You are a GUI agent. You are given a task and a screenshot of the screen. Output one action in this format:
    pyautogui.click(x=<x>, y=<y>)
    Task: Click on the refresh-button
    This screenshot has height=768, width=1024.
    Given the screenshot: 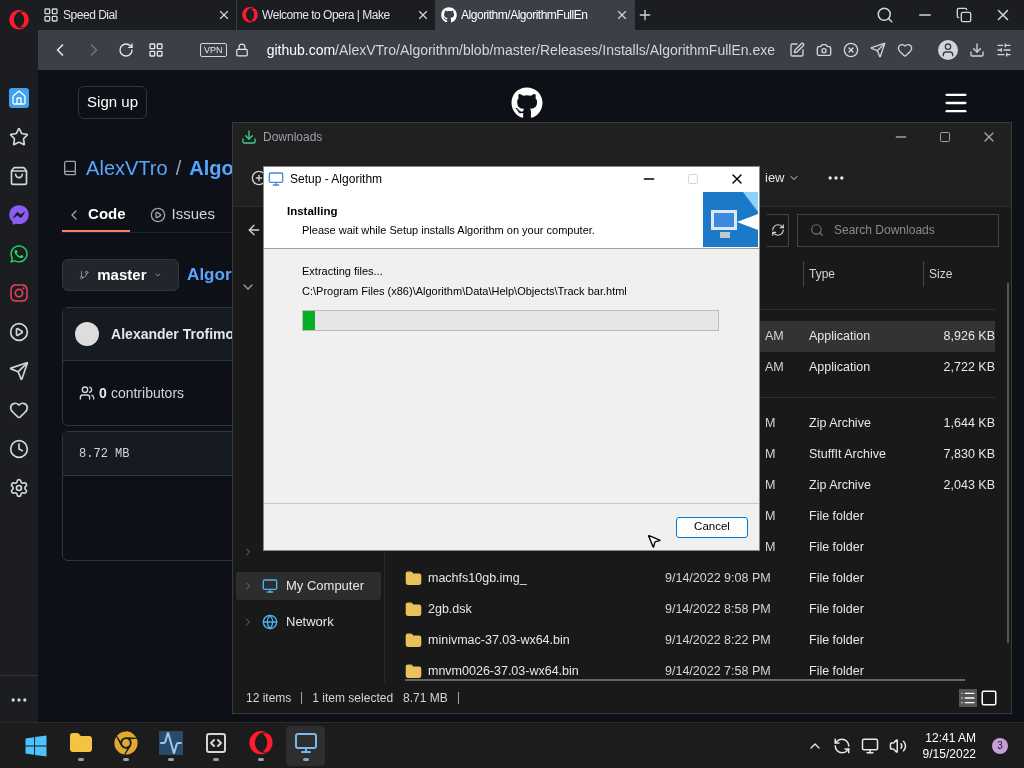 What is the action you would take?
    pyautogui.click(x=778, y=230)
    